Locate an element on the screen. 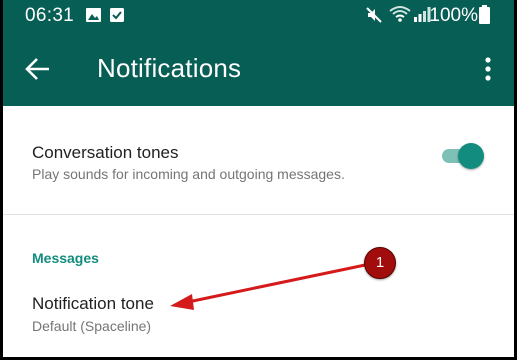 The width and height of the screenshot is (517, 360). more-vert-icon is located at coordinates (488, 69).